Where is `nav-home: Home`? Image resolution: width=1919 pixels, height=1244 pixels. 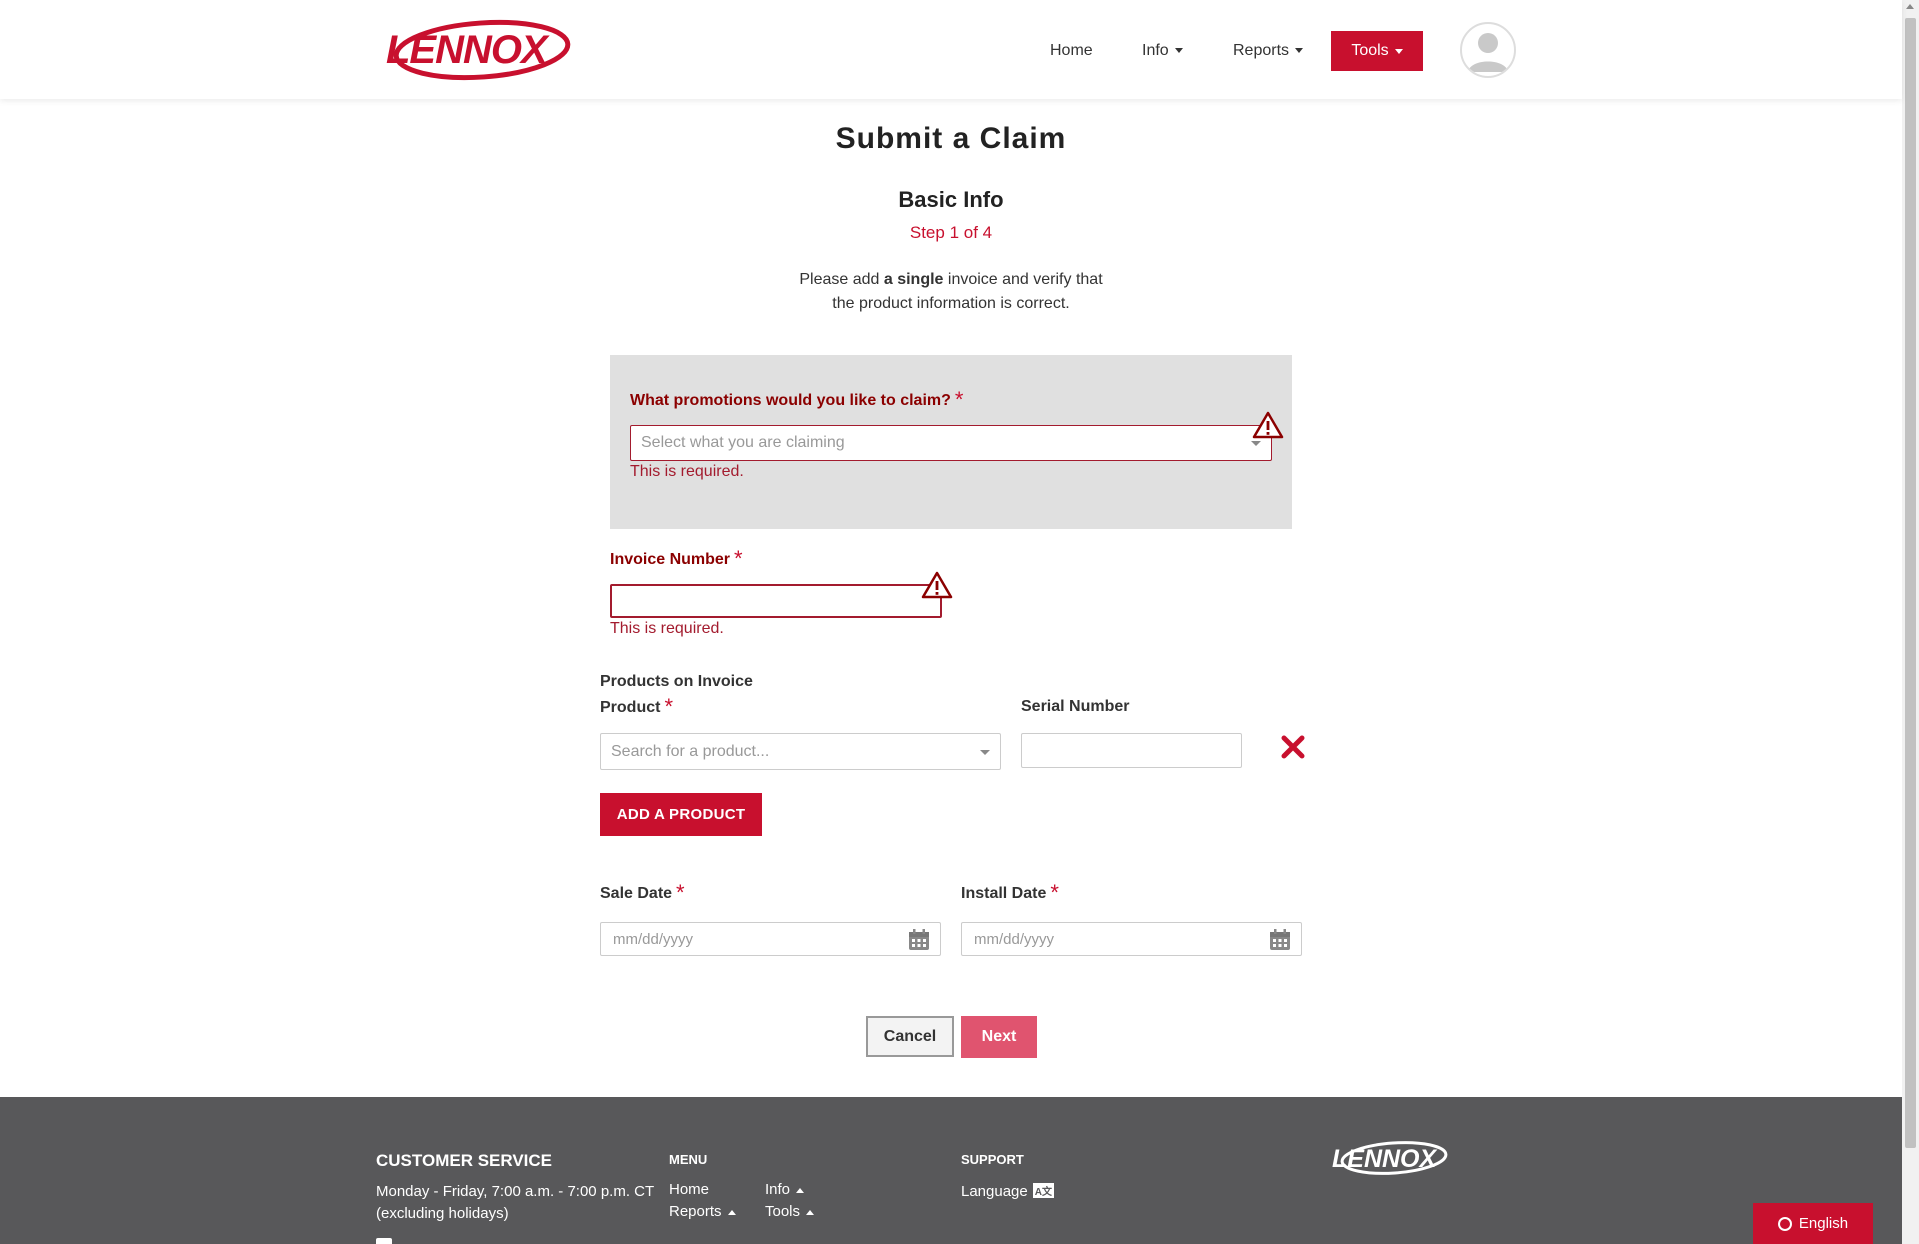
nav-home: Home is located at coordinates (1071, 51).